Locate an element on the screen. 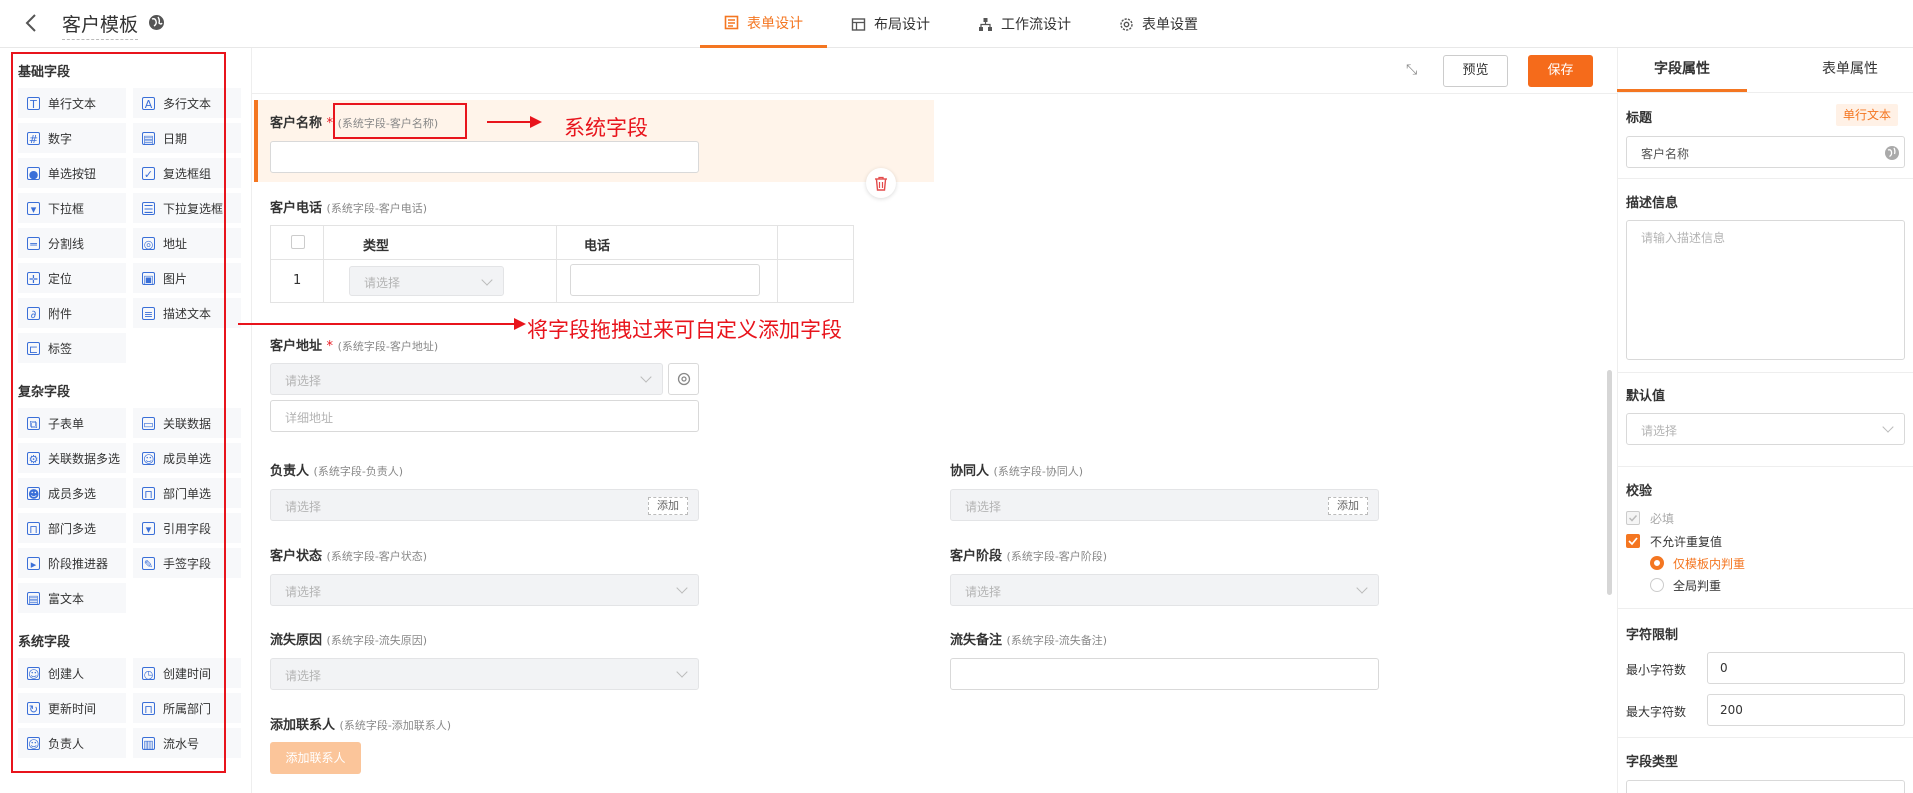  locate-button is located at coordinates (683, 379).